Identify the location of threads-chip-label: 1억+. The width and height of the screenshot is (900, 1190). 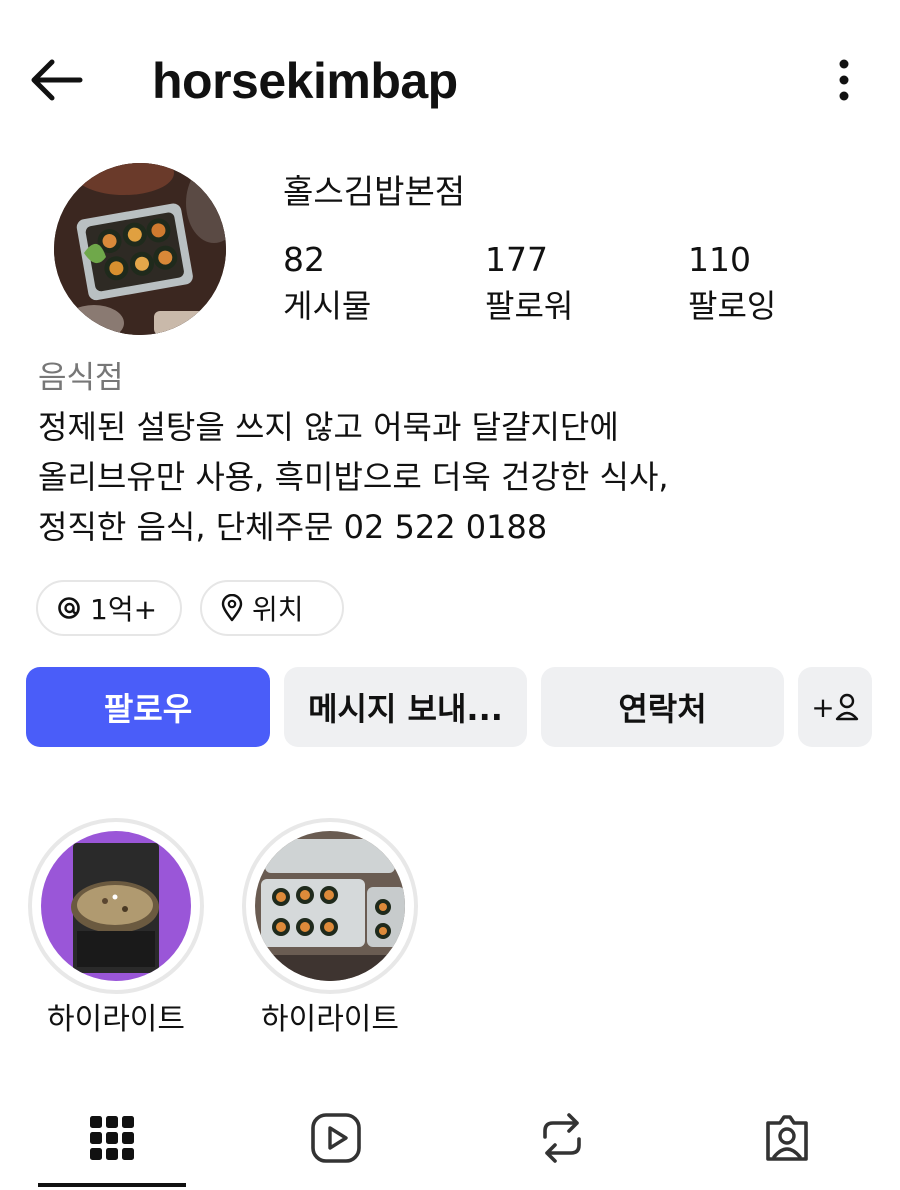
(124, 609).